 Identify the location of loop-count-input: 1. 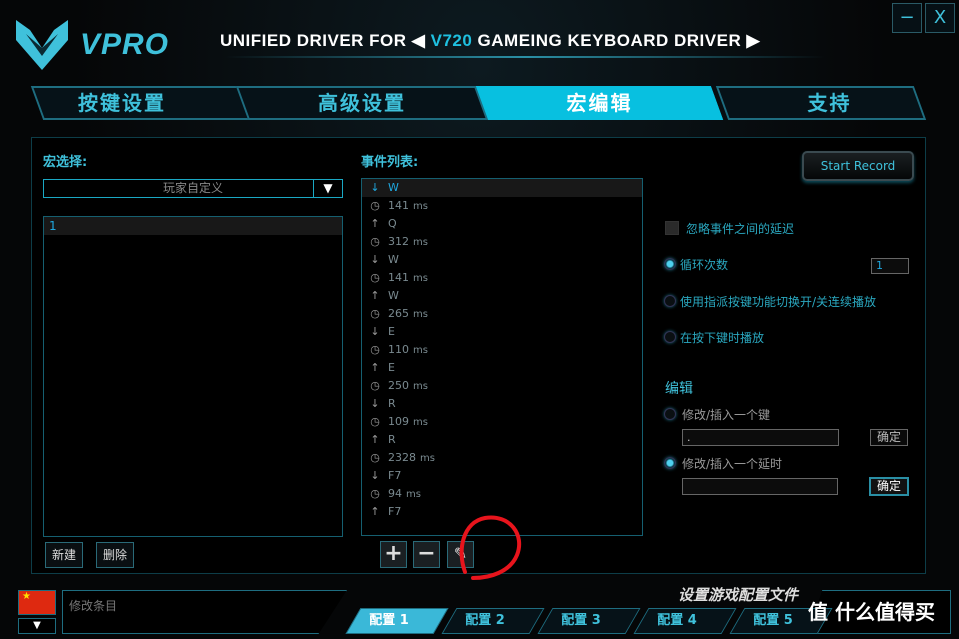
(890, 266).